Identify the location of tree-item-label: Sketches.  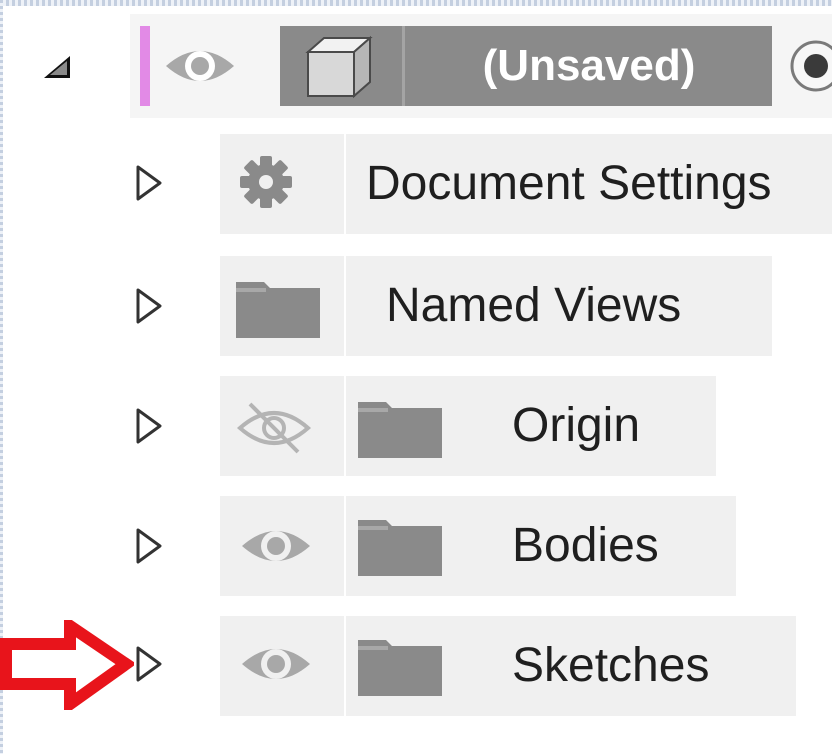
(611, 665).